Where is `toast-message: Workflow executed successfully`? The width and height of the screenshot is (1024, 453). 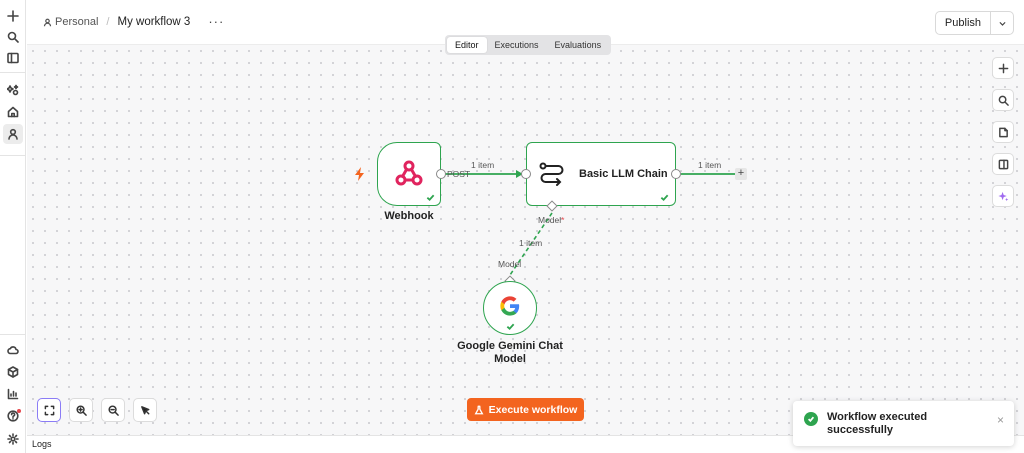 toast-message: Workflow executed successfully is located at coordinates (877, 423).